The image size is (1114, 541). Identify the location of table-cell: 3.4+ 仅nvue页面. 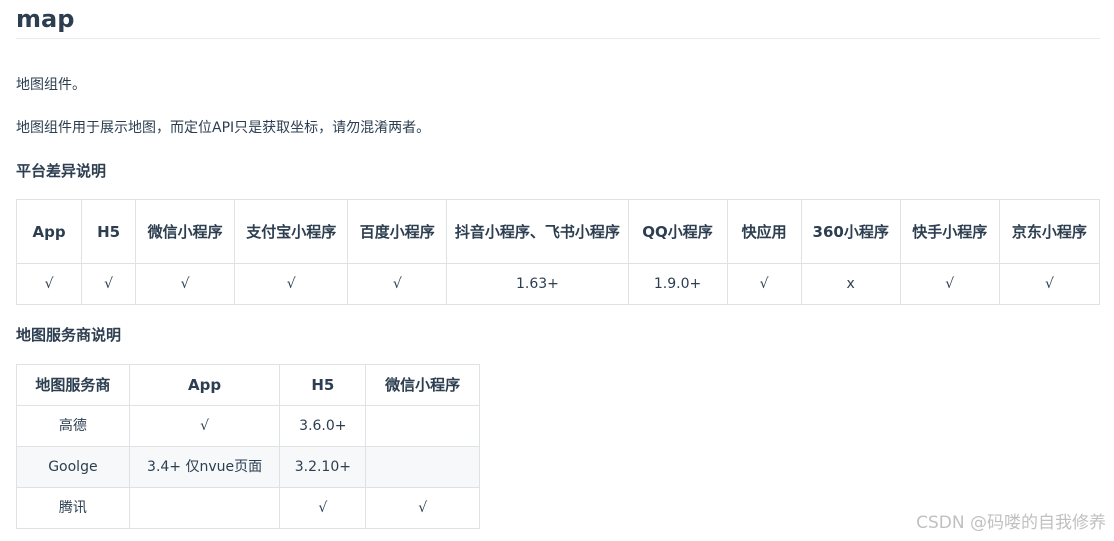
(204, 467).